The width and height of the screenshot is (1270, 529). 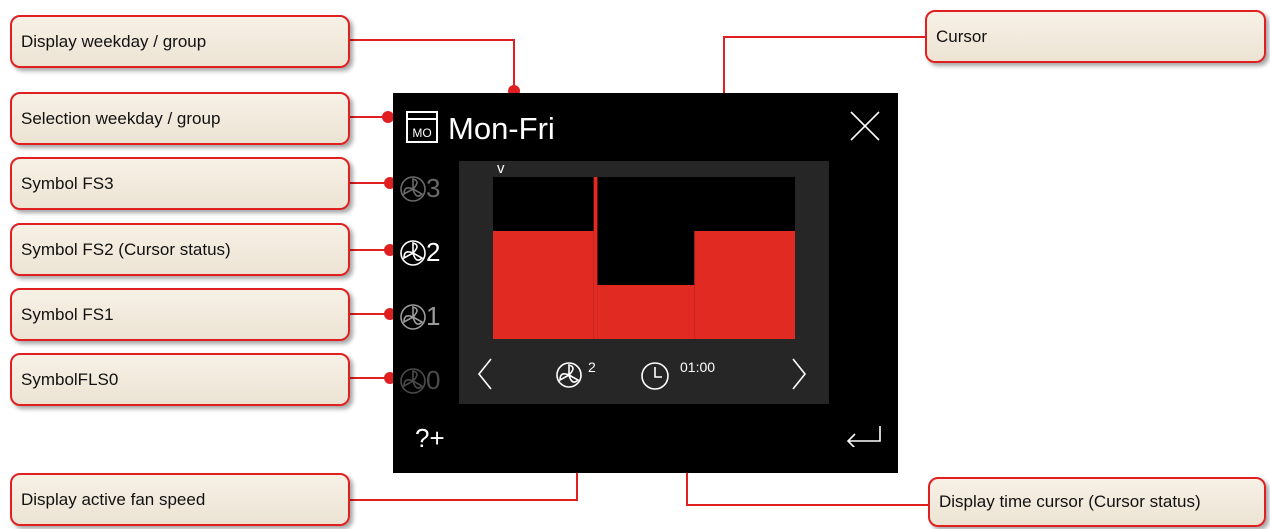 I want to click on callout-symbol-fs1: Symbol FS1, so click(x=180, y=314).